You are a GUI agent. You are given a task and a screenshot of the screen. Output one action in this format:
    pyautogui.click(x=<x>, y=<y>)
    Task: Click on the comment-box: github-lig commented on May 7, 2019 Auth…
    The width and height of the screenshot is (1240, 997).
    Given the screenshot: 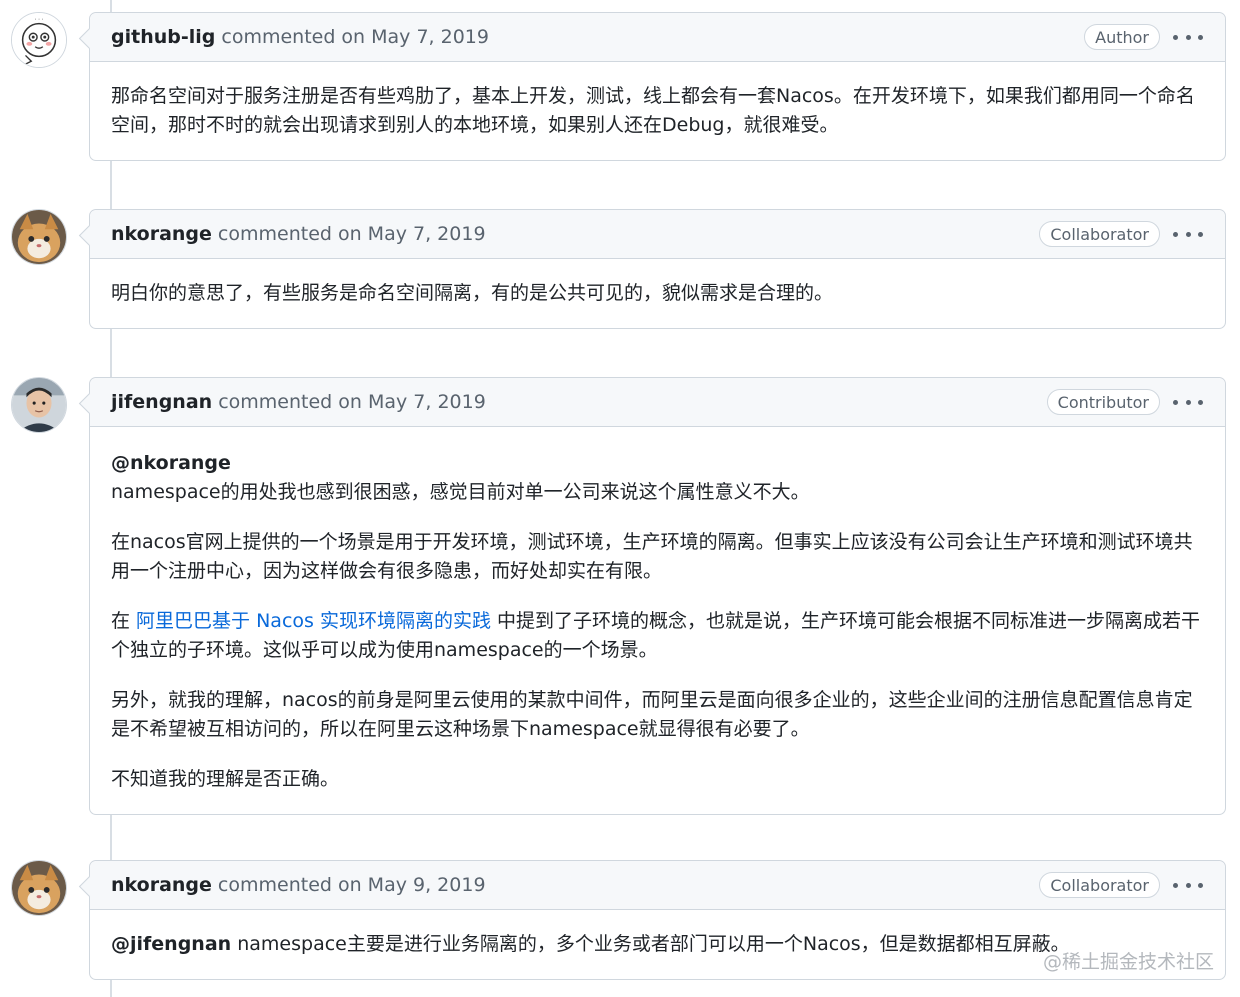 What is the action you would take?
    pyautogui.click(x=657, y=86)
    